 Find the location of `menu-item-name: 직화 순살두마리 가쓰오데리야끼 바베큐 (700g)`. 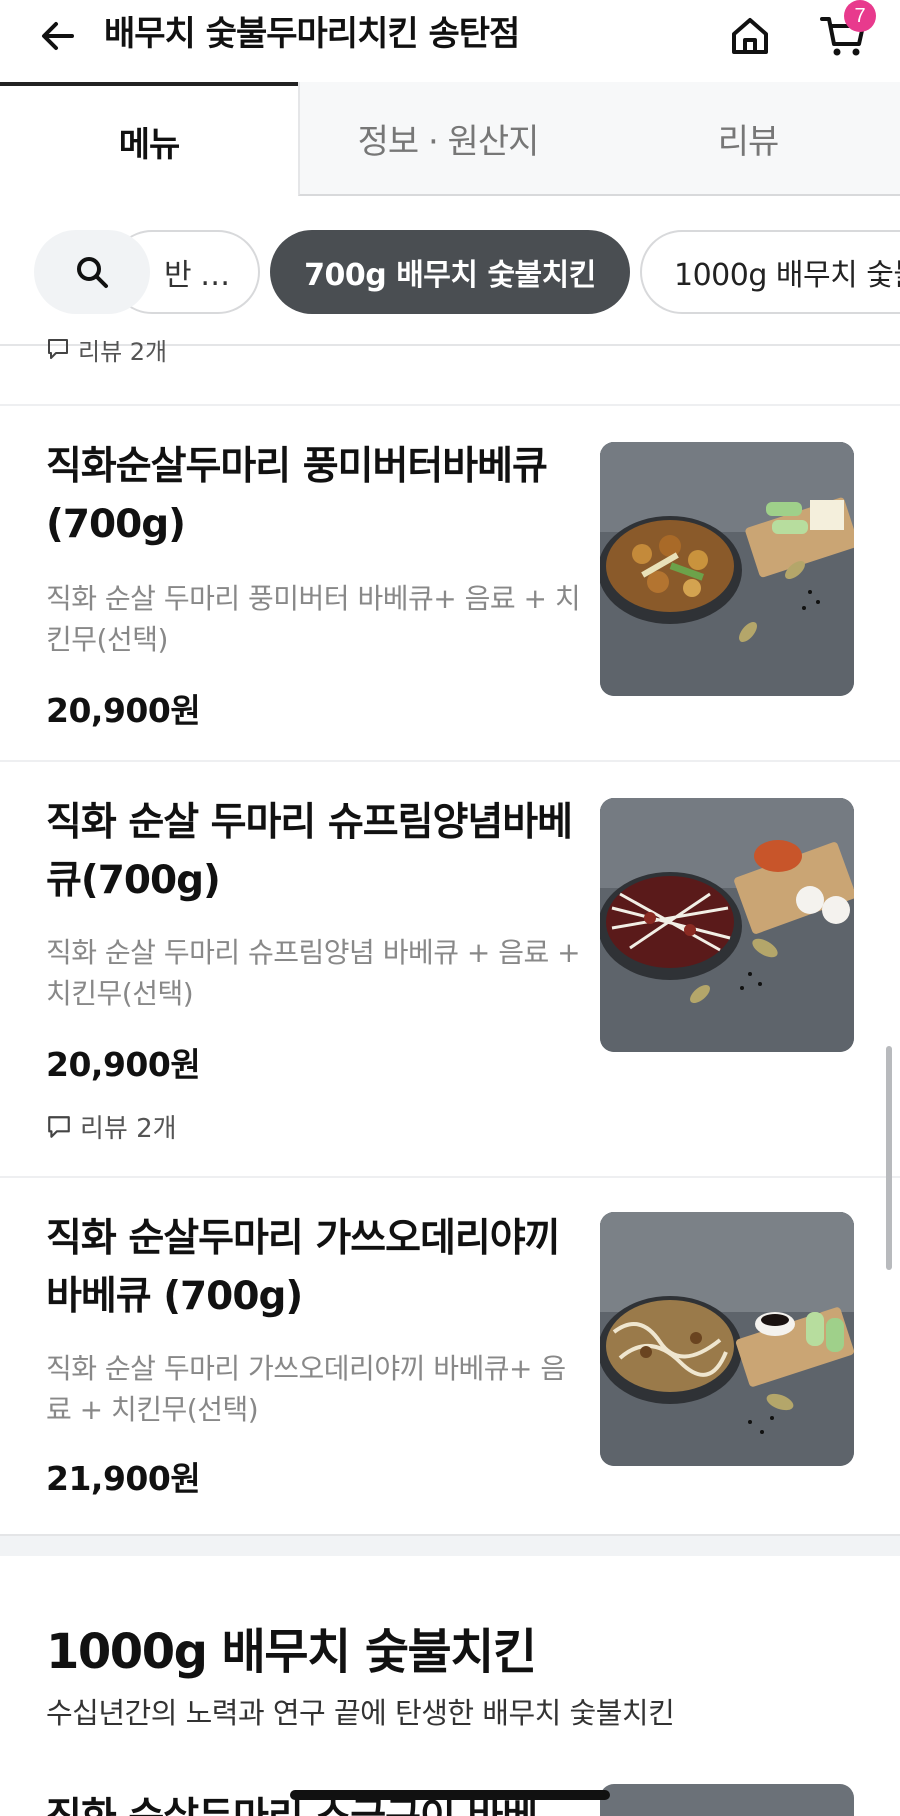

menu-item-name: 직화 순살두마리 가쓰오데리야끼 바베큐 (700g) is located at coordinates (303, 1267).